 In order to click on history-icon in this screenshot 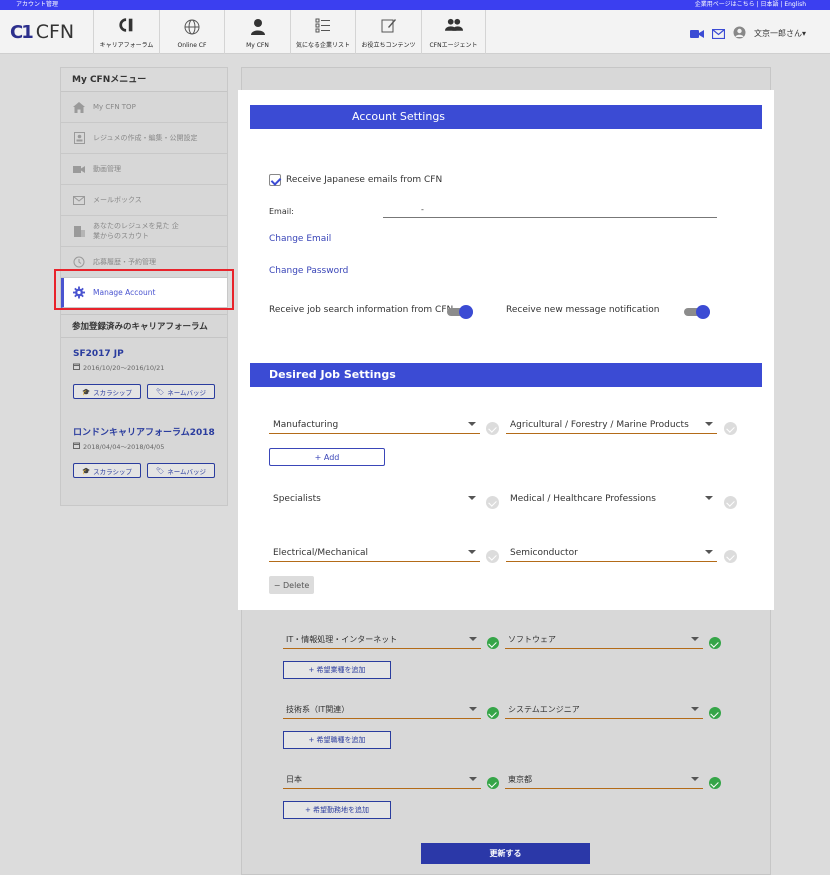, I will do `click(79, 262)`.